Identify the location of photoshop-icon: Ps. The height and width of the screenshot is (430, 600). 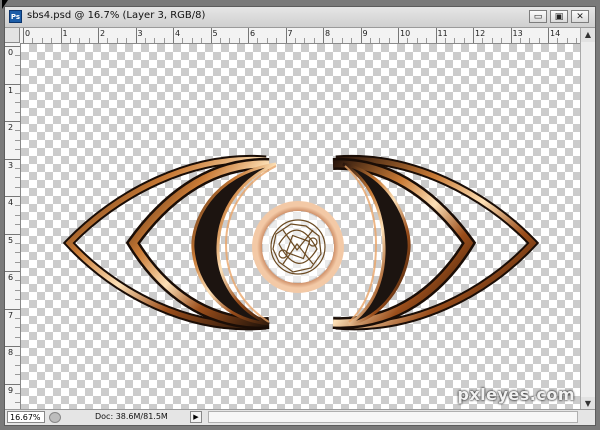
(15, 16).